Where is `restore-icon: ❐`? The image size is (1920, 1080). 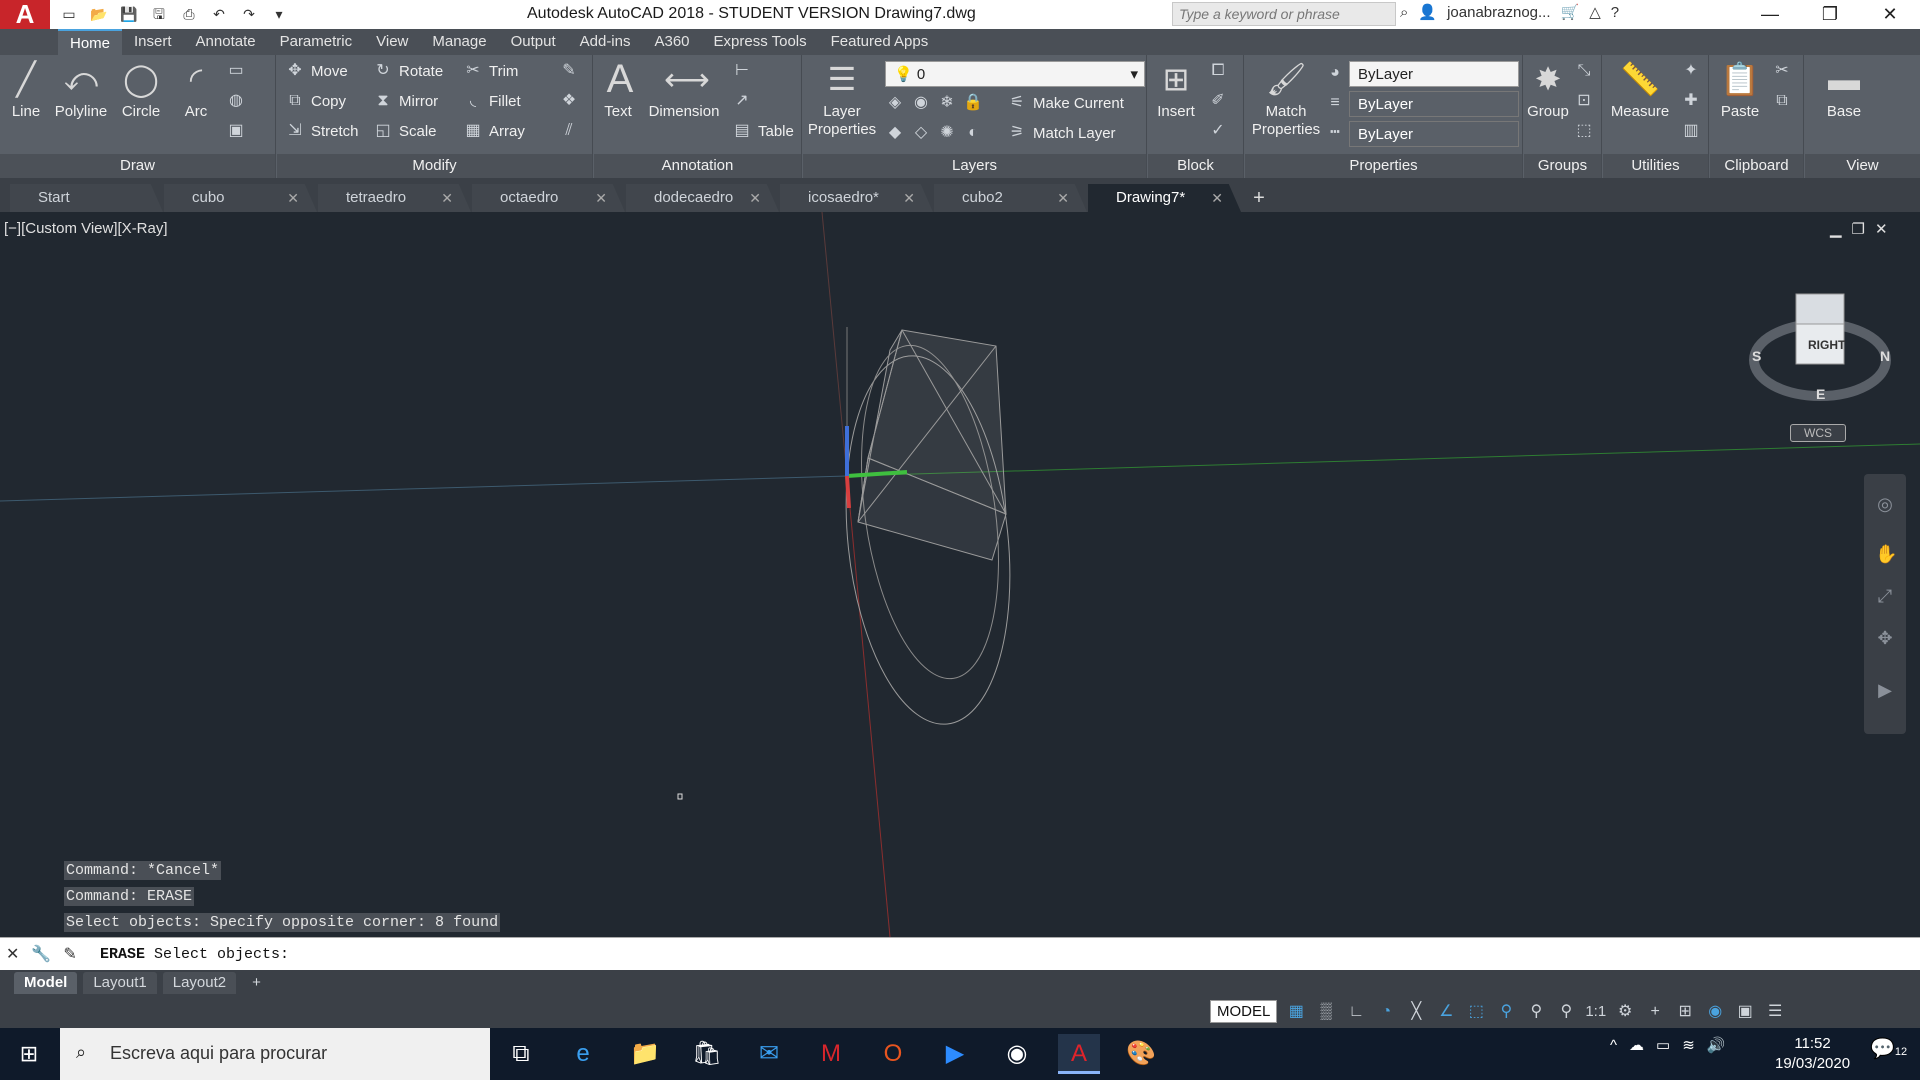
restore-icon: ❐ is located at coordinates (1830, 14).